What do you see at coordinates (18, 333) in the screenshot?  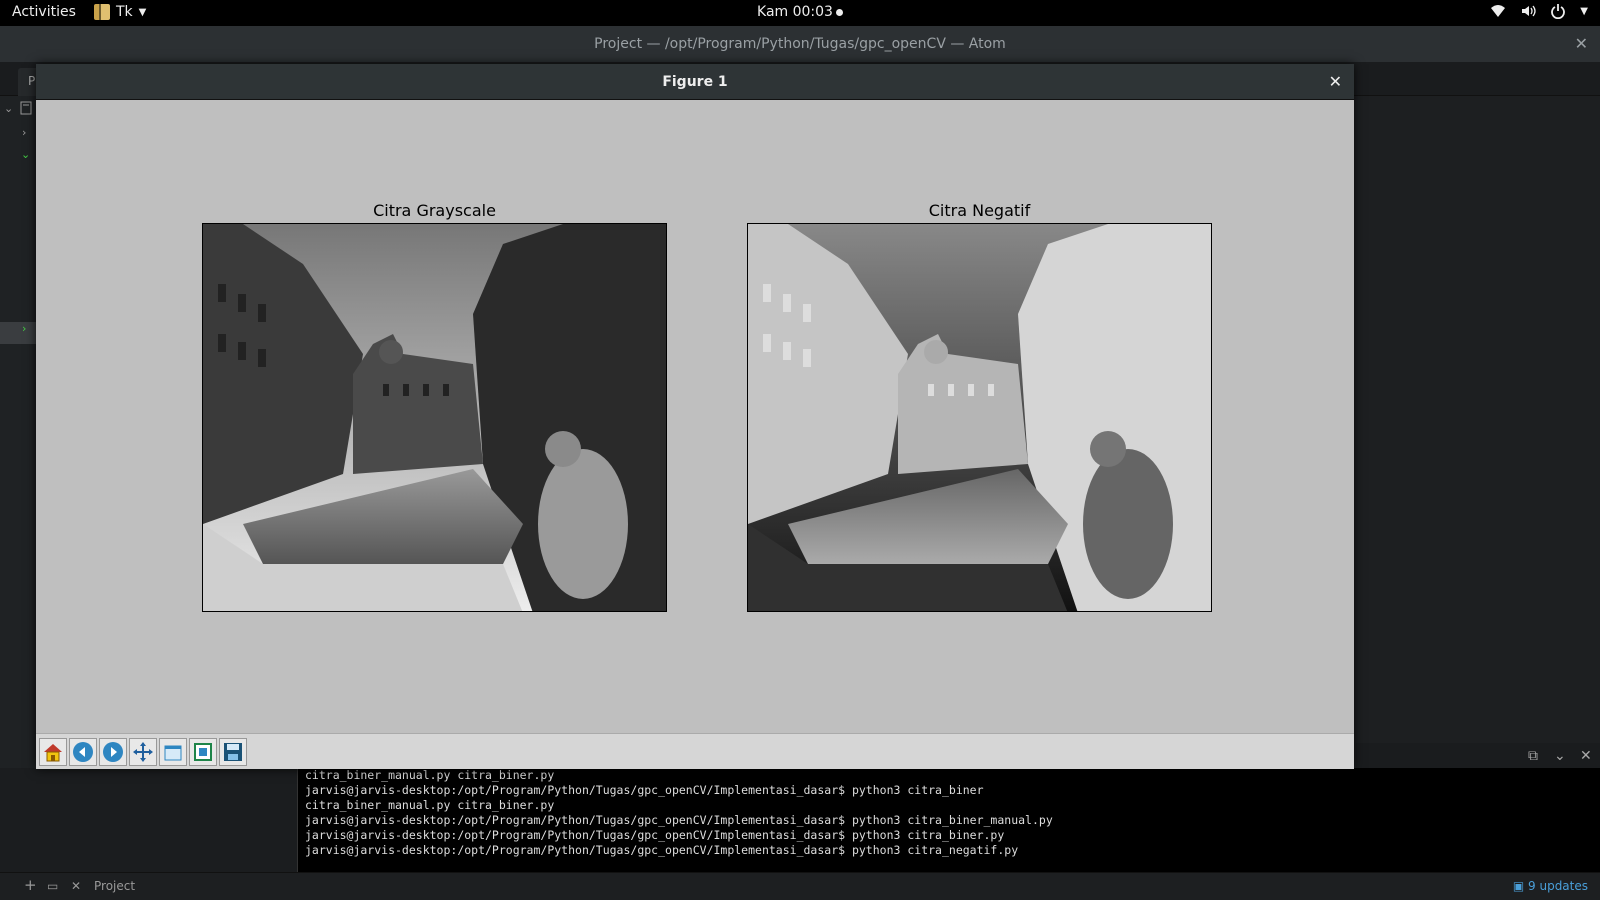 I see `tree-selected-item` at bounding box center [18, 333].